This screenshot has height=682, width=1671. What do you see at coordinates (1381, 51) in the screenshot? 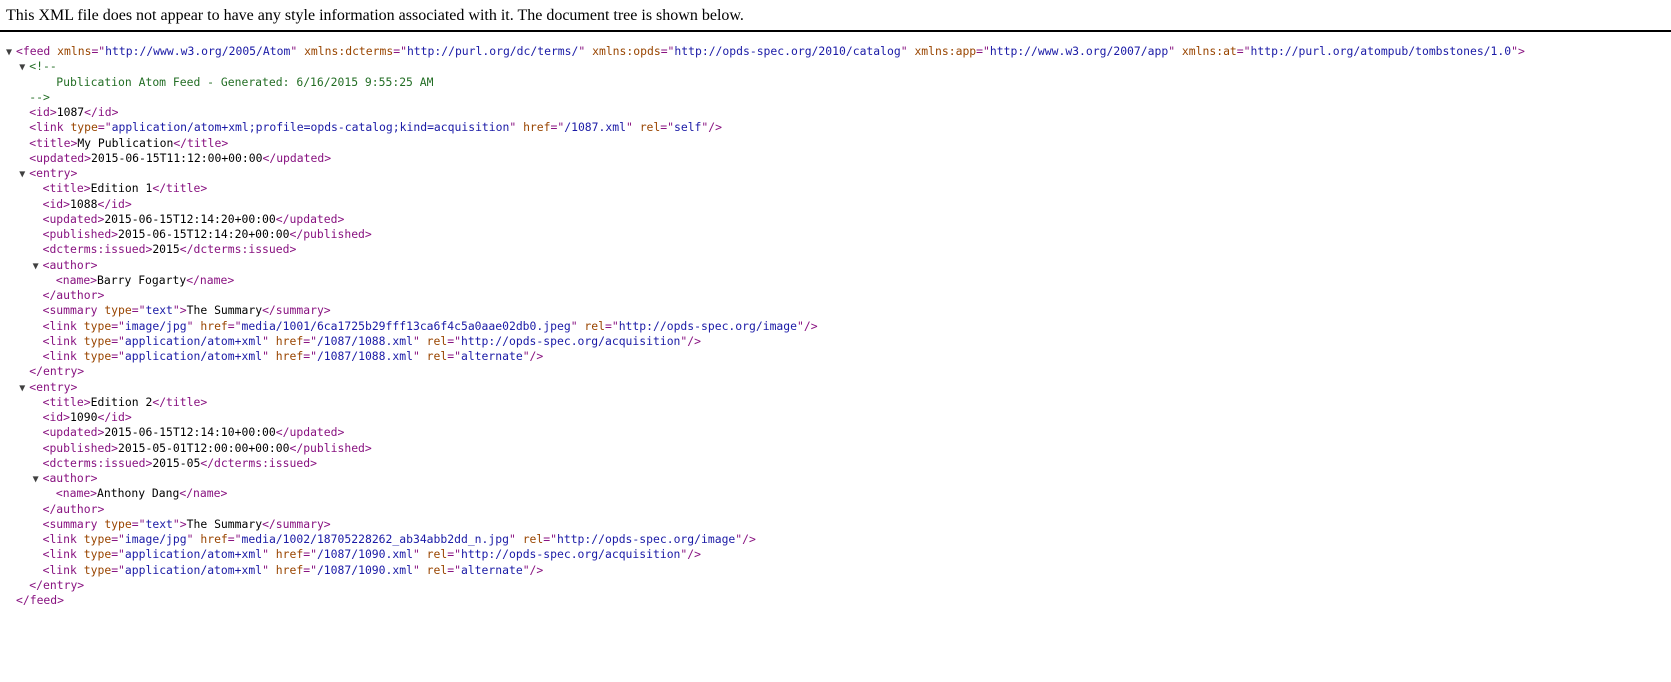
I see `xml-attribute-value: http://purl.org/atompub/tombstones/1.0` at bounding box center [1381, 51].